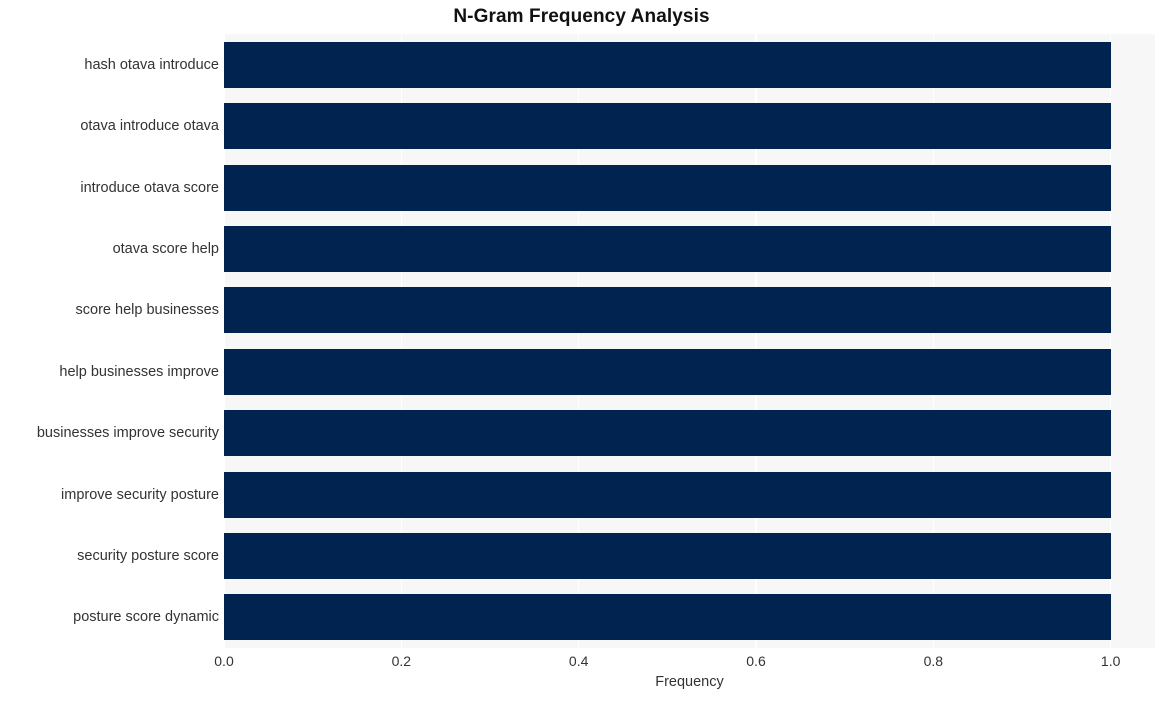 The height and width of the screenshot is (701, 1163). I want to click on y-tick-label: businesses improve security, so click(127, 433).